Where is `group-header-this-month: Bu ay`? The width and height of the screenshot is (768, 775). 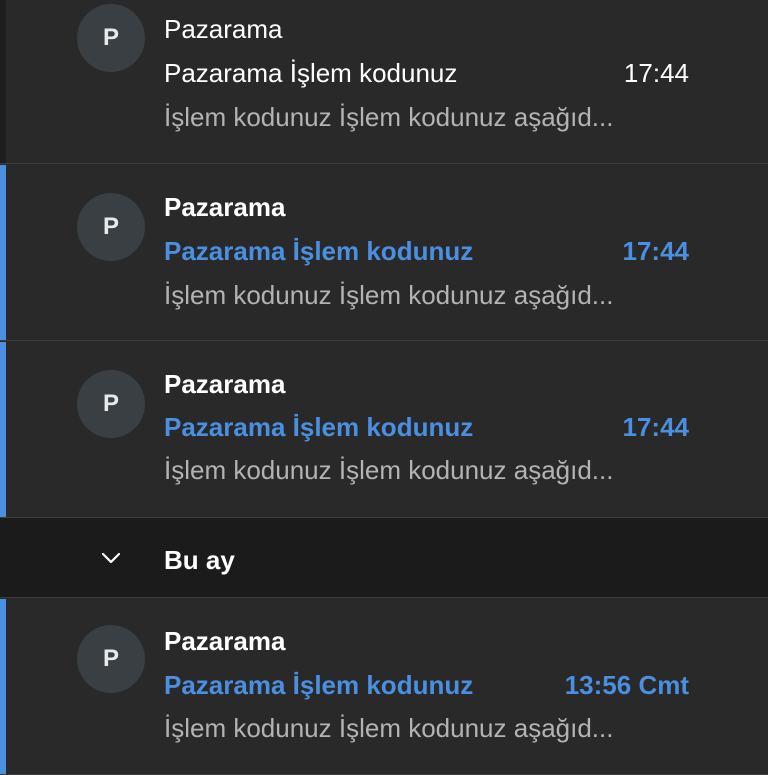 group-header-this-month: Bu ay is located at coordinates (384, 558).